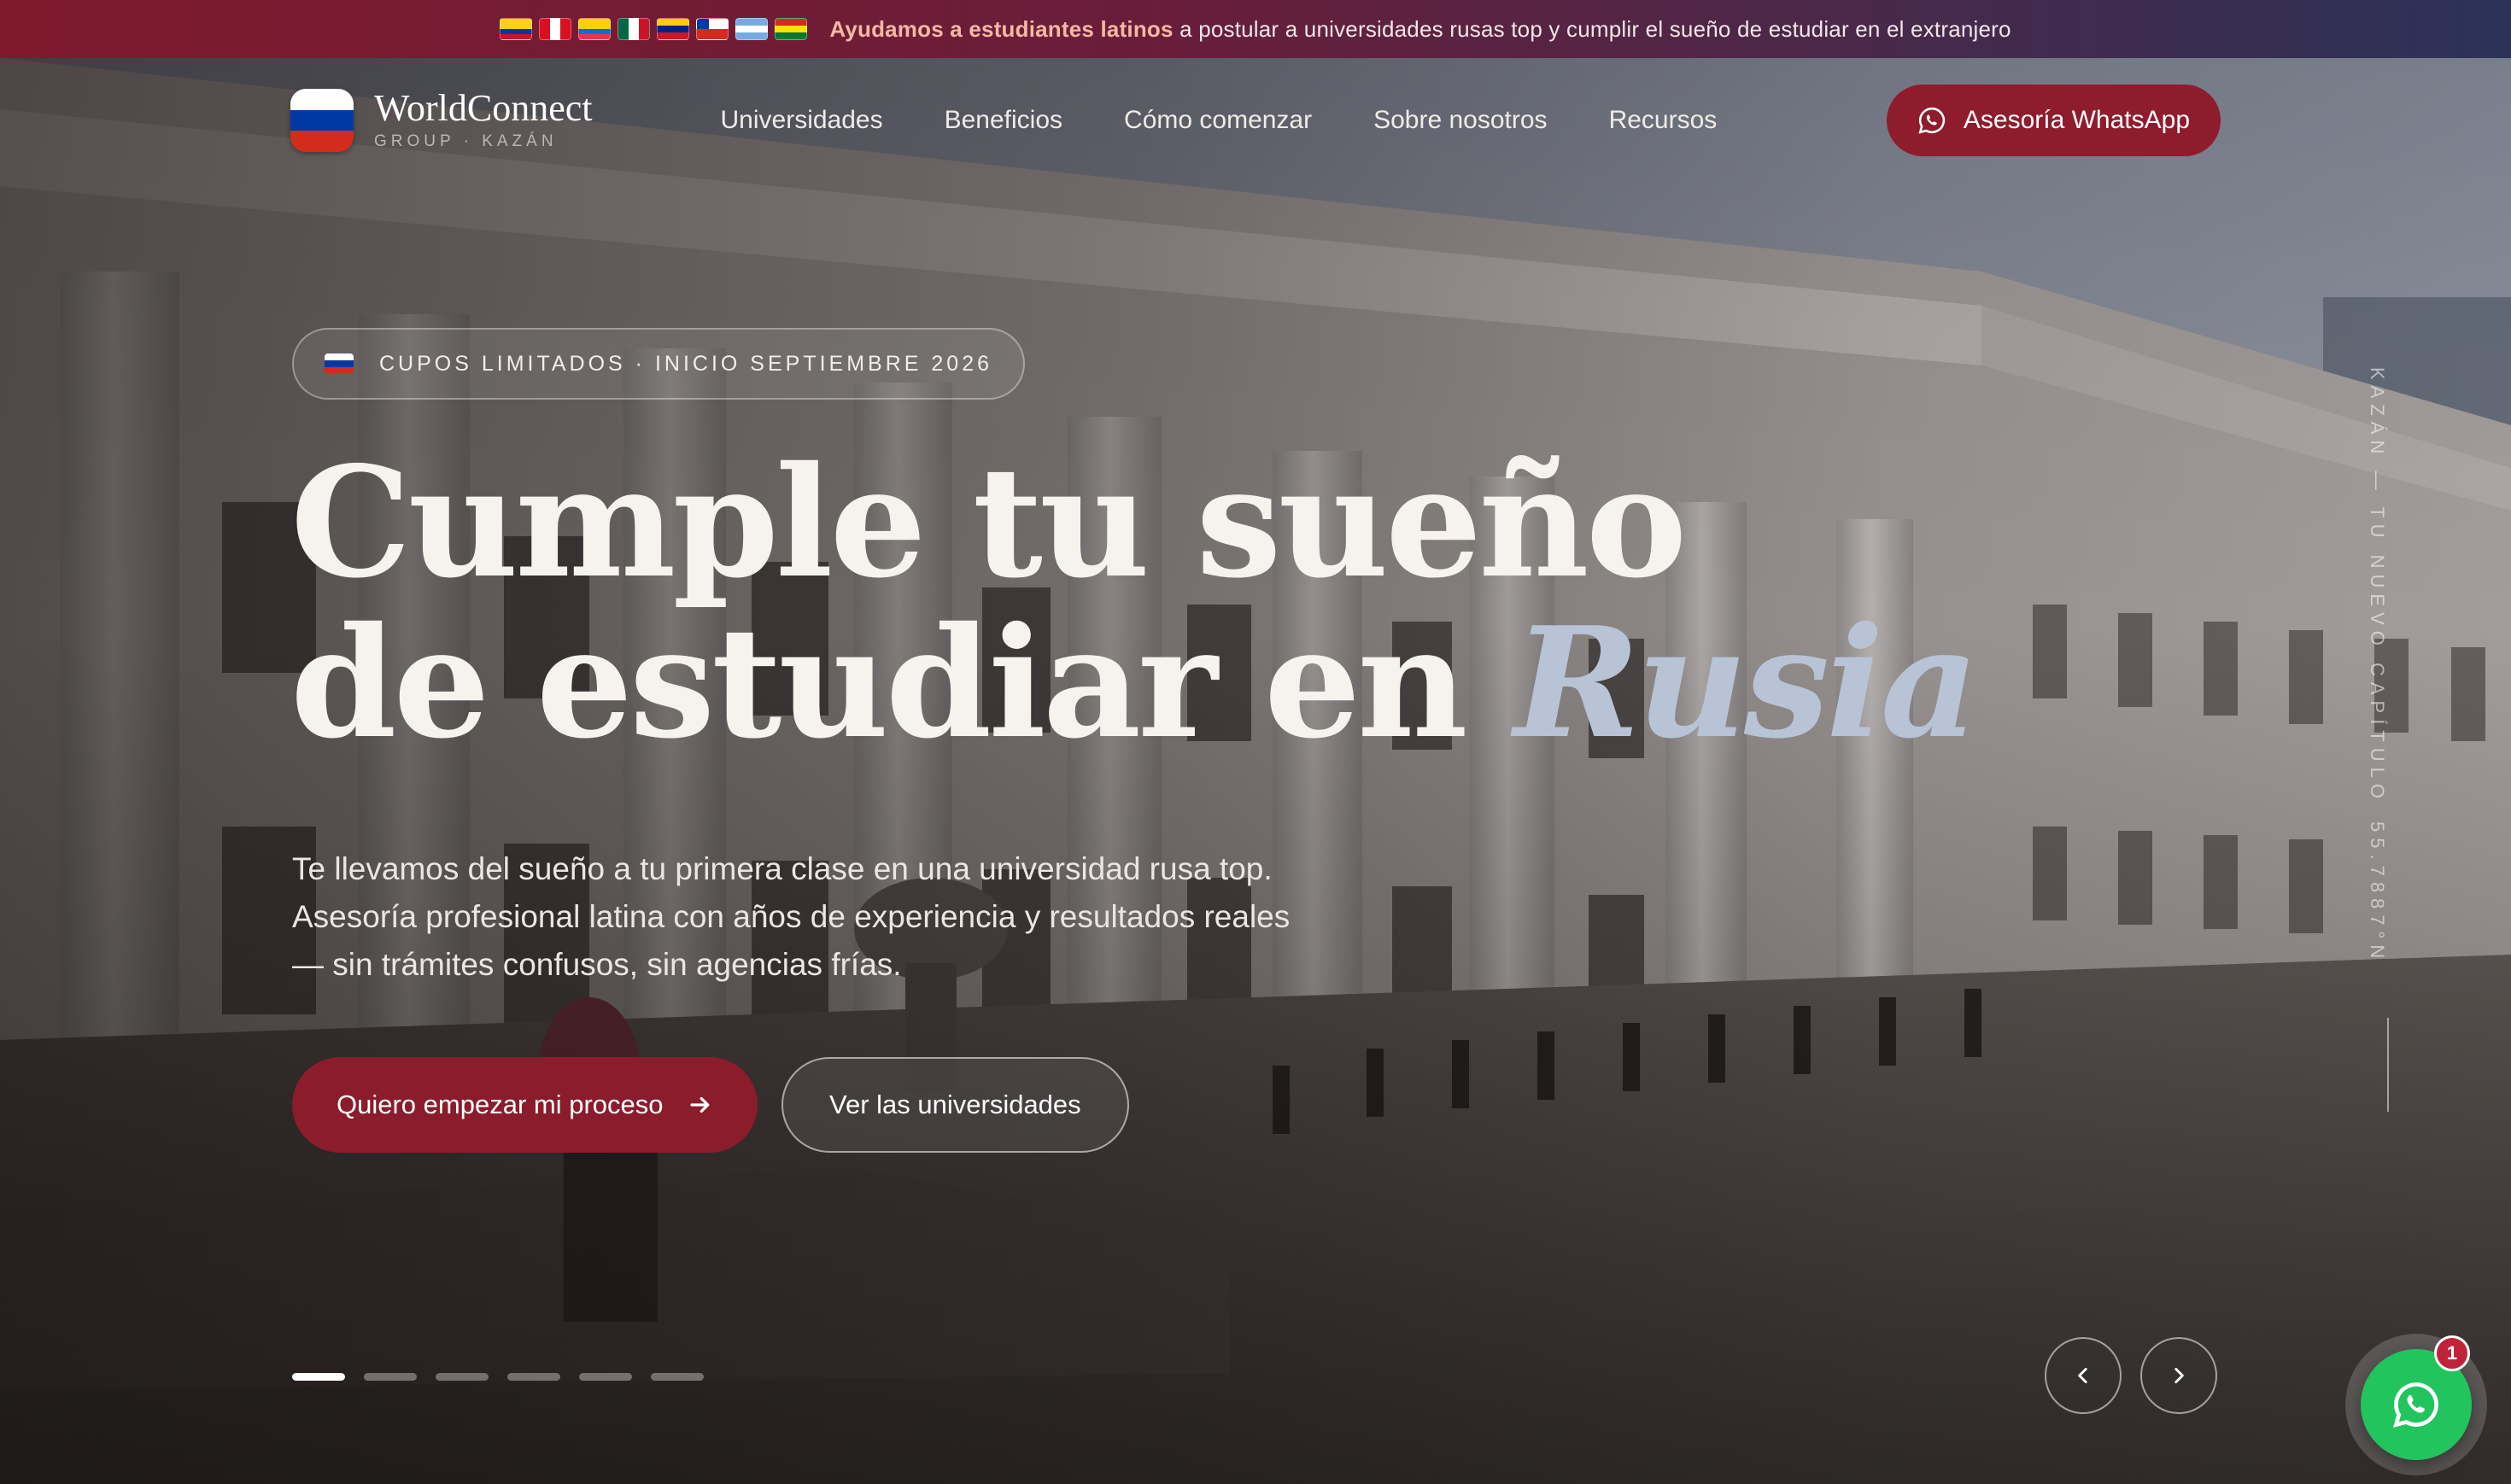 The height and width of the screenshot is (1484, 2511). What do you see at coordinates (2452, 1353) in the screenshot?
I see `notification-count-badge: 1` at bounding box center [2452, 1353].